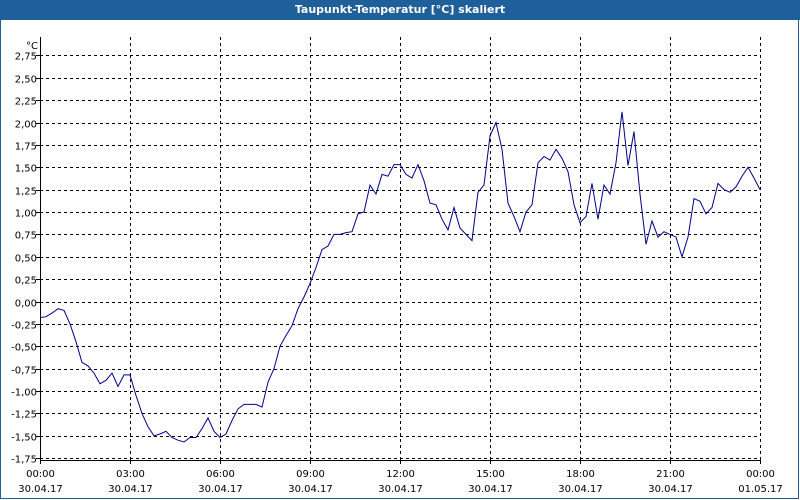 The image size is (800, 500). What do you see at coordinates (24, 415) in the screenshot?
I see `y-tick-label: -1,25` at bounding box center [24, 415].